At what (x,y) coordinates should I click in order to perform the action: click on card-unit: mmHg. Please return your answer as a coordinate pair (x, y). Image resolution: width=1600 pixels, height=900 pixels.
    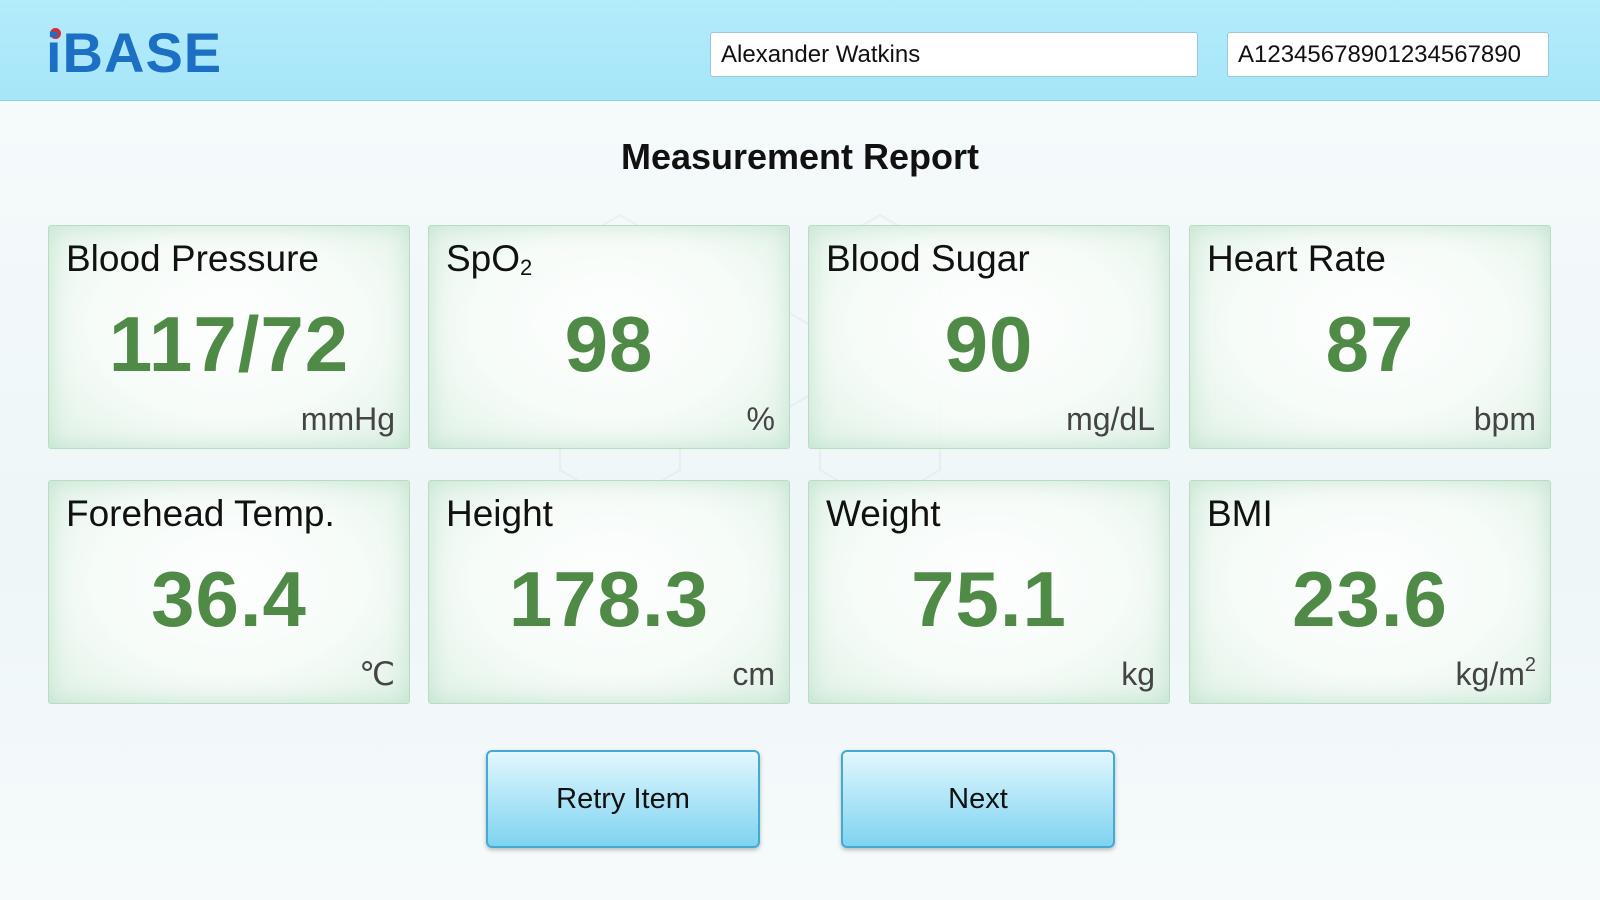
    Looking at the image, I should click on (347, 419).